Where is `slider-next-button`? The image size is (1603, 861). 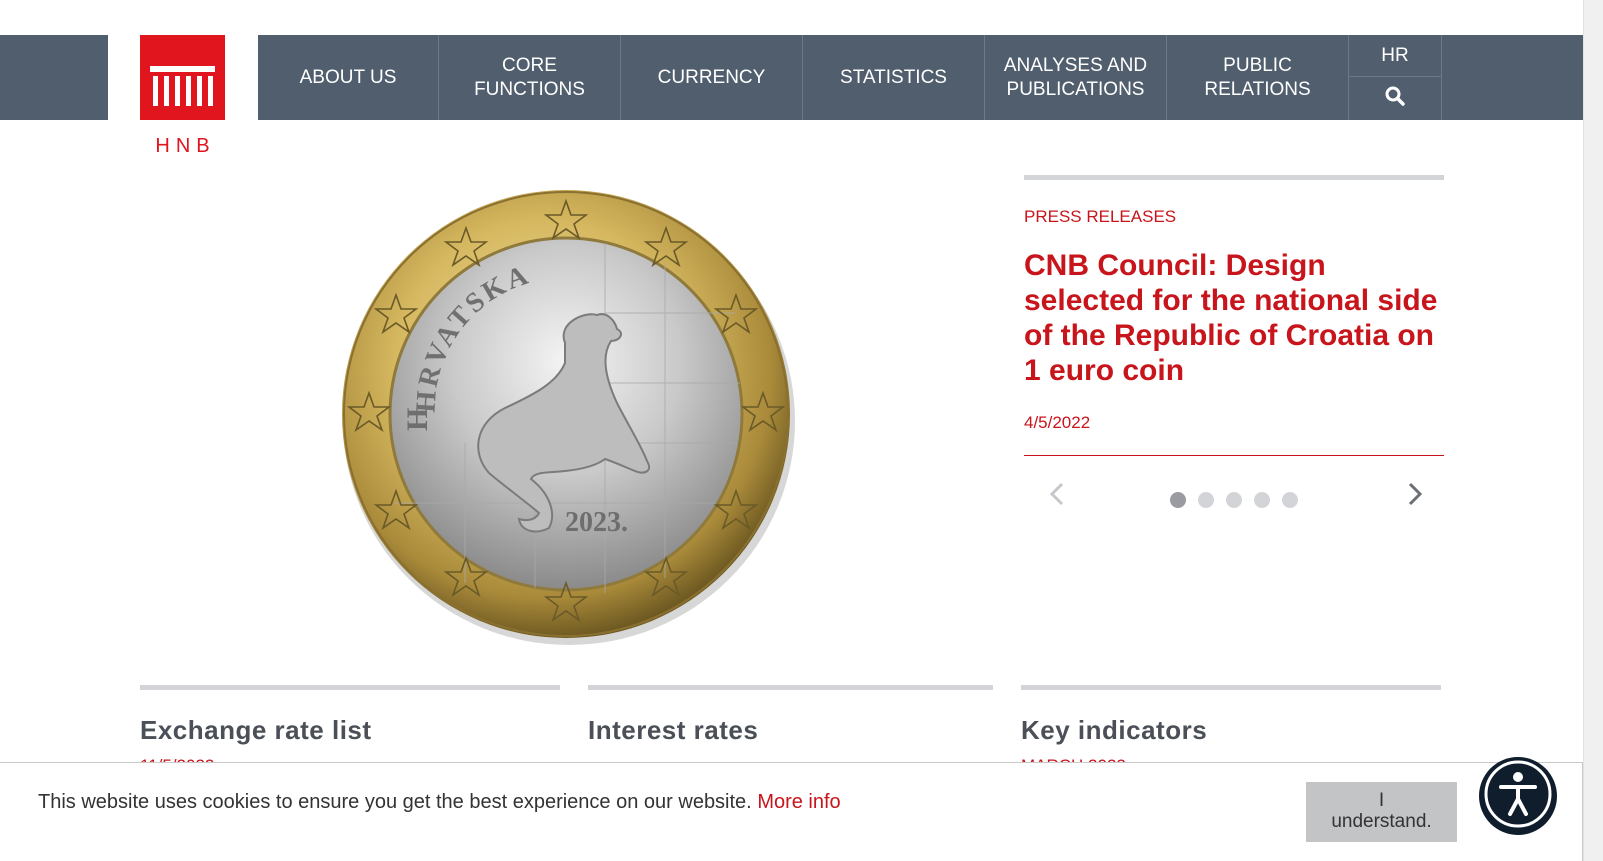 slider-next-button is located at coordinates (1415, 494).